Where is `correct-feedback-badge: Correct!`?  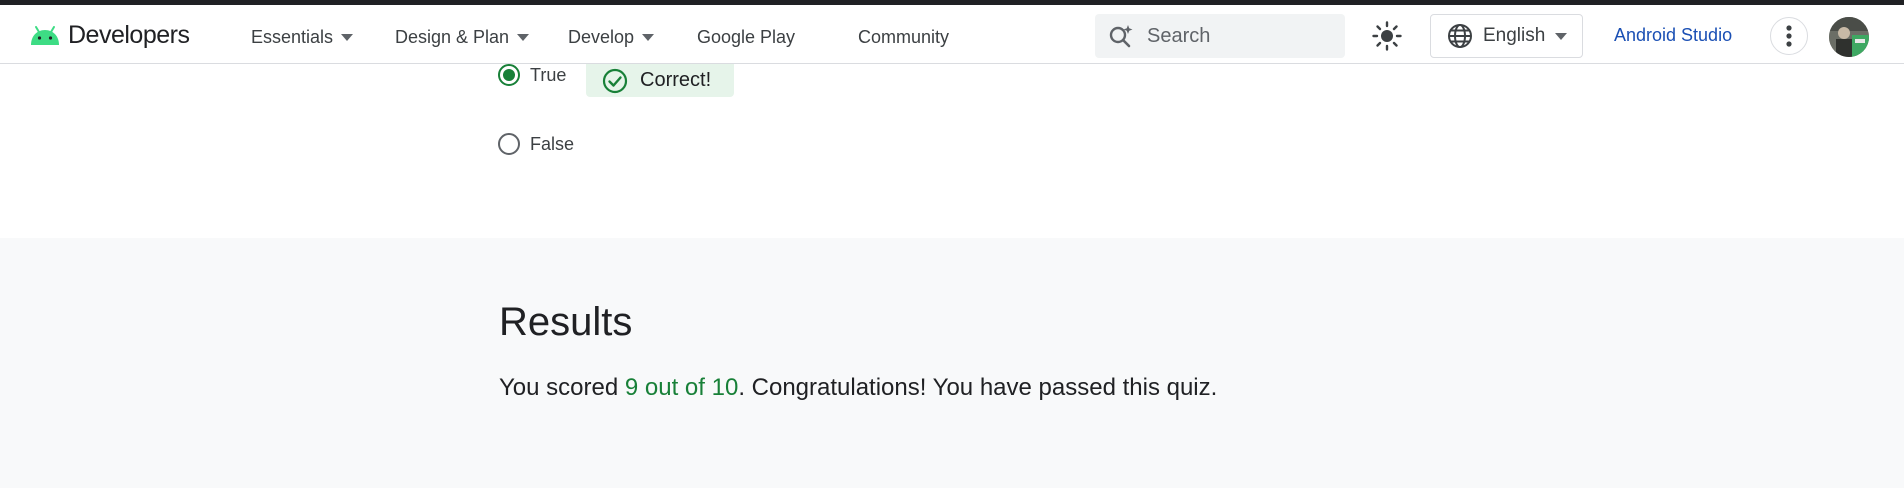
correct-feedback-badge: Correct! is located at coordinates (660, 80).